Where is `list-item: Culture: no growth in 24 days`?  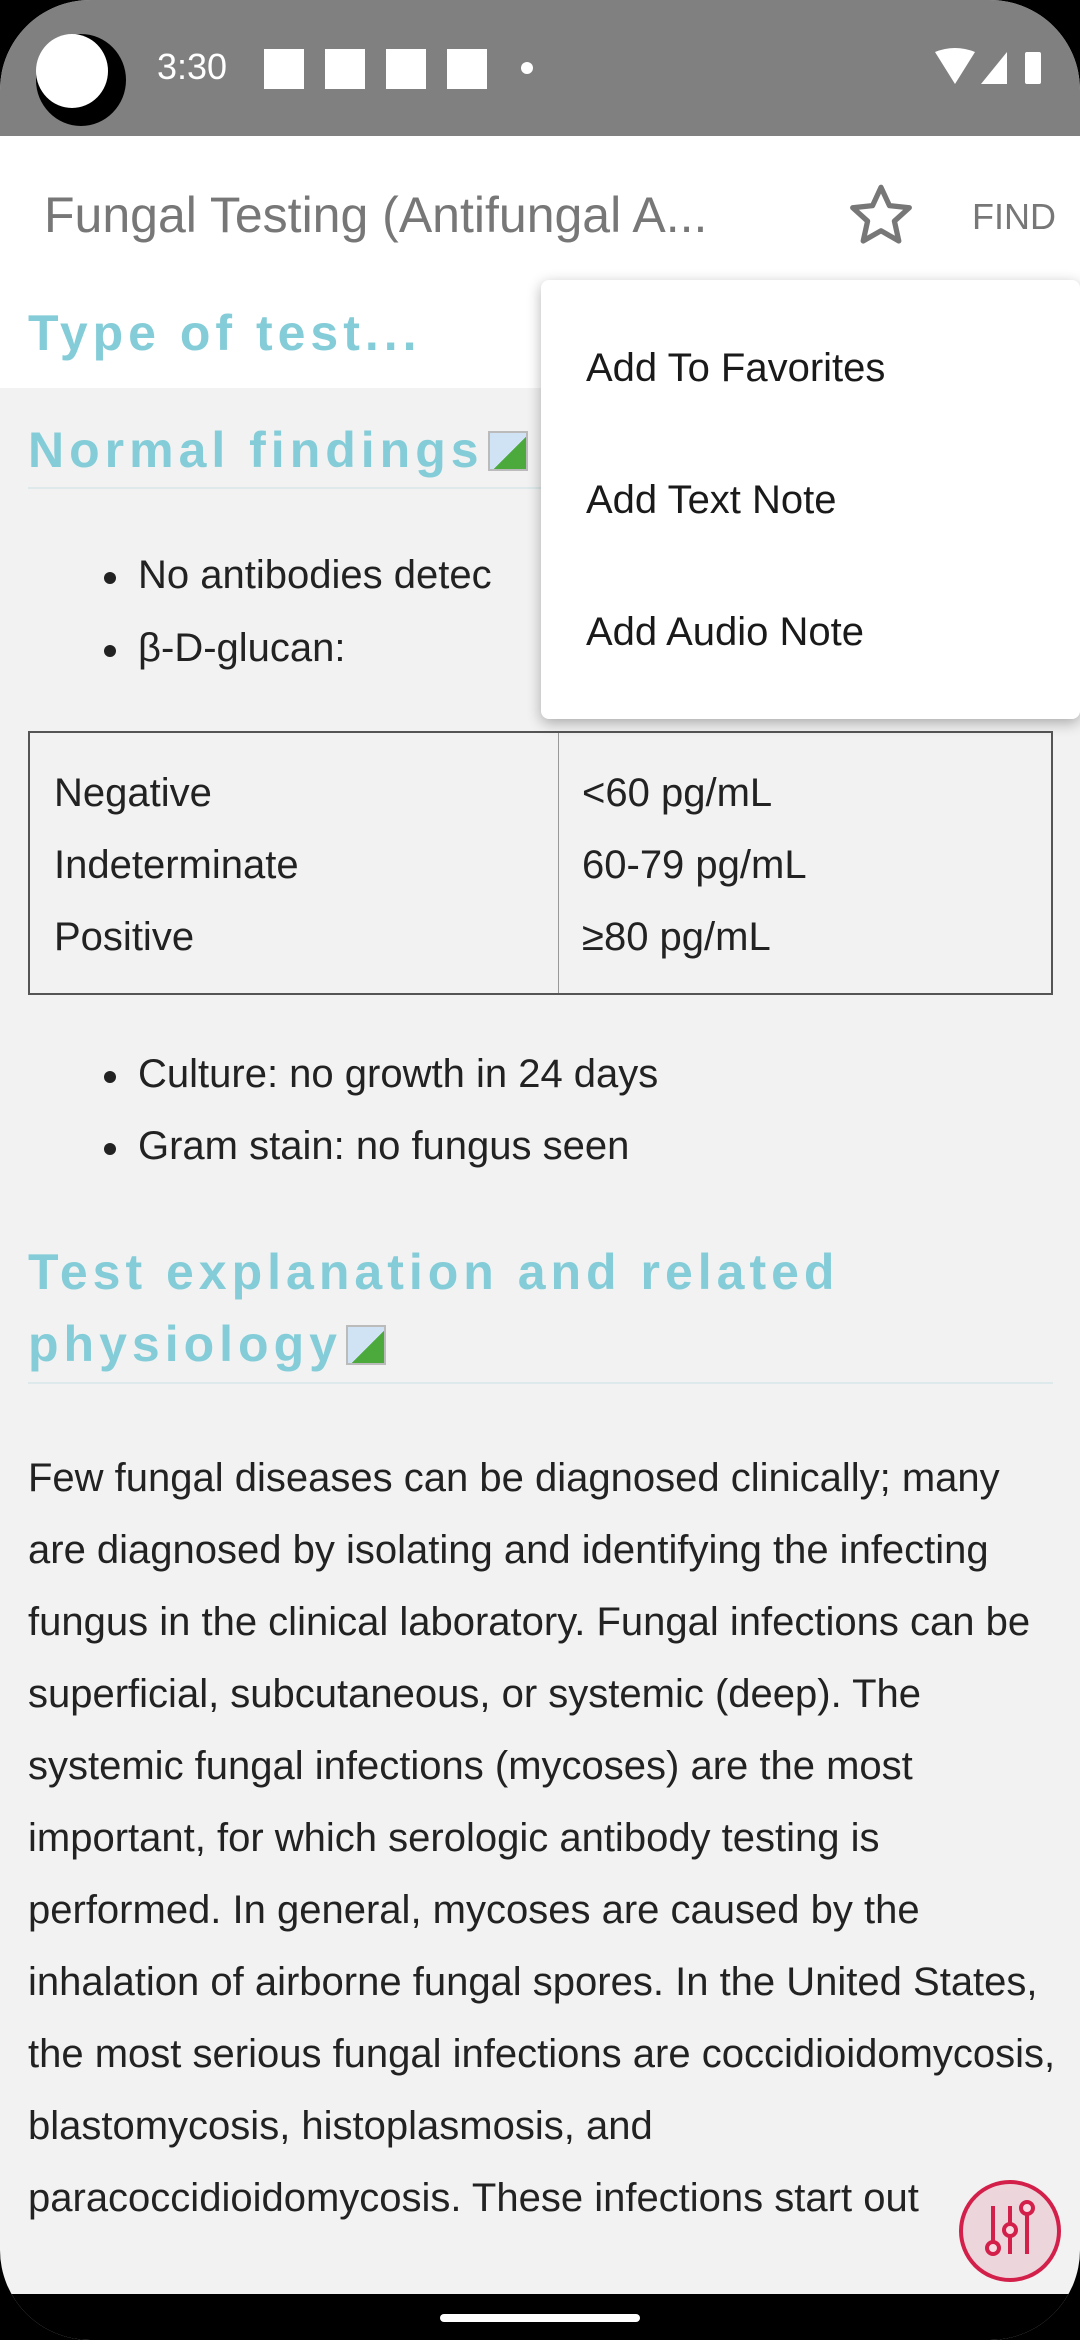
list-item: Culture: no growth in 24 days is located at coordinates (398, 1074).